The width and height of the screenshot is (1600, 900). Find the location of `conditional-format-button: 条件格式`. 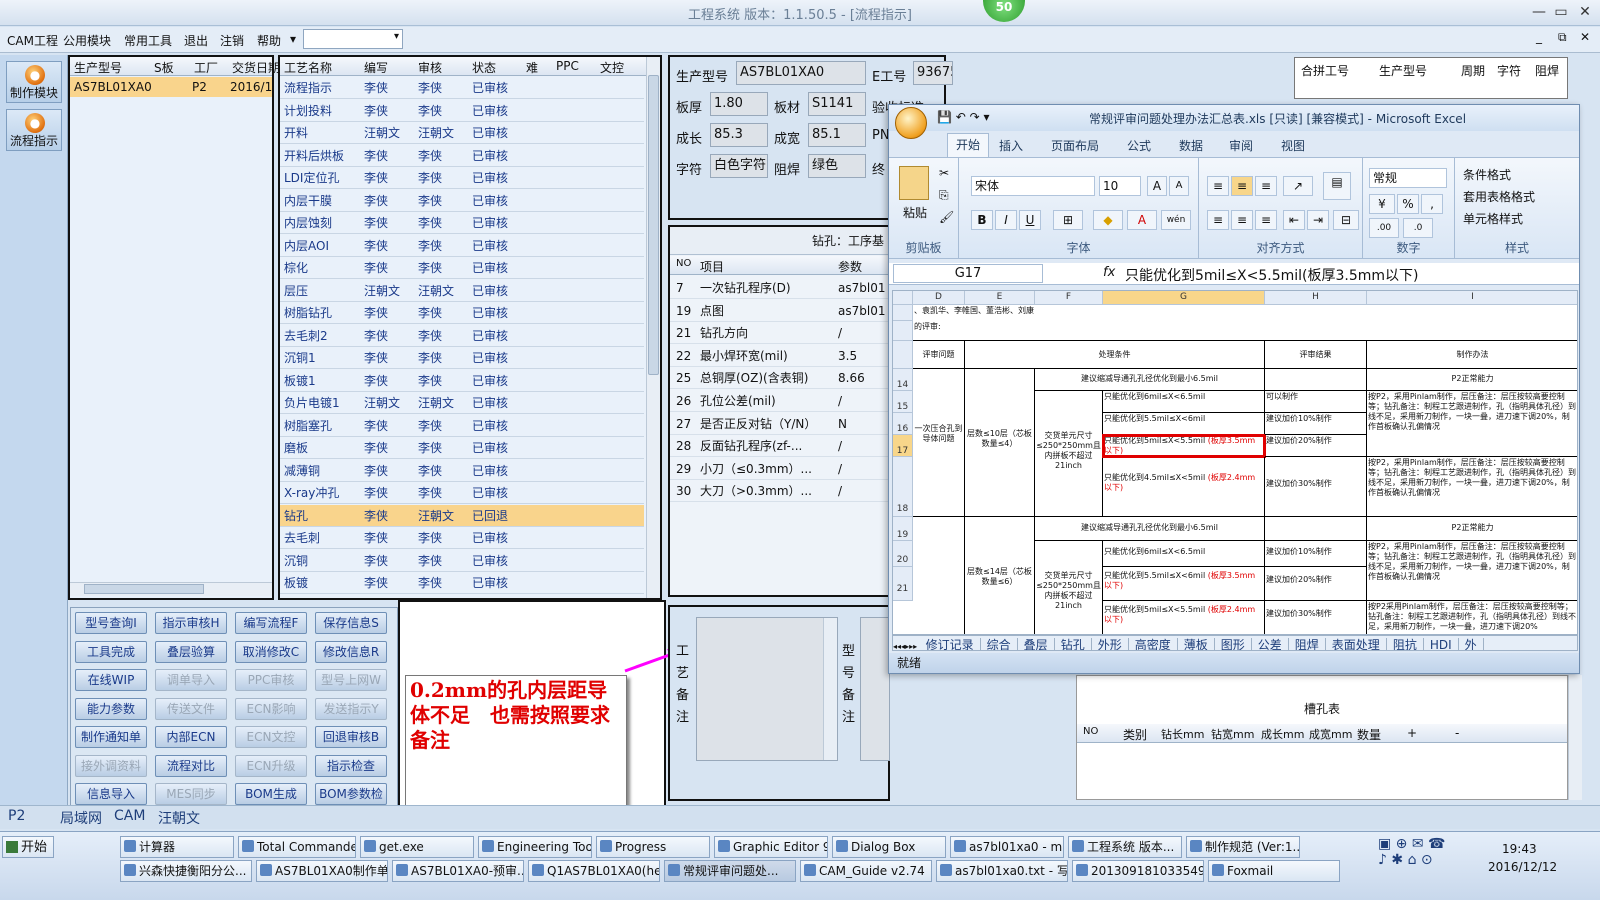

conditional-format-button: 条件格式 is located at coordinates (1487, 174).